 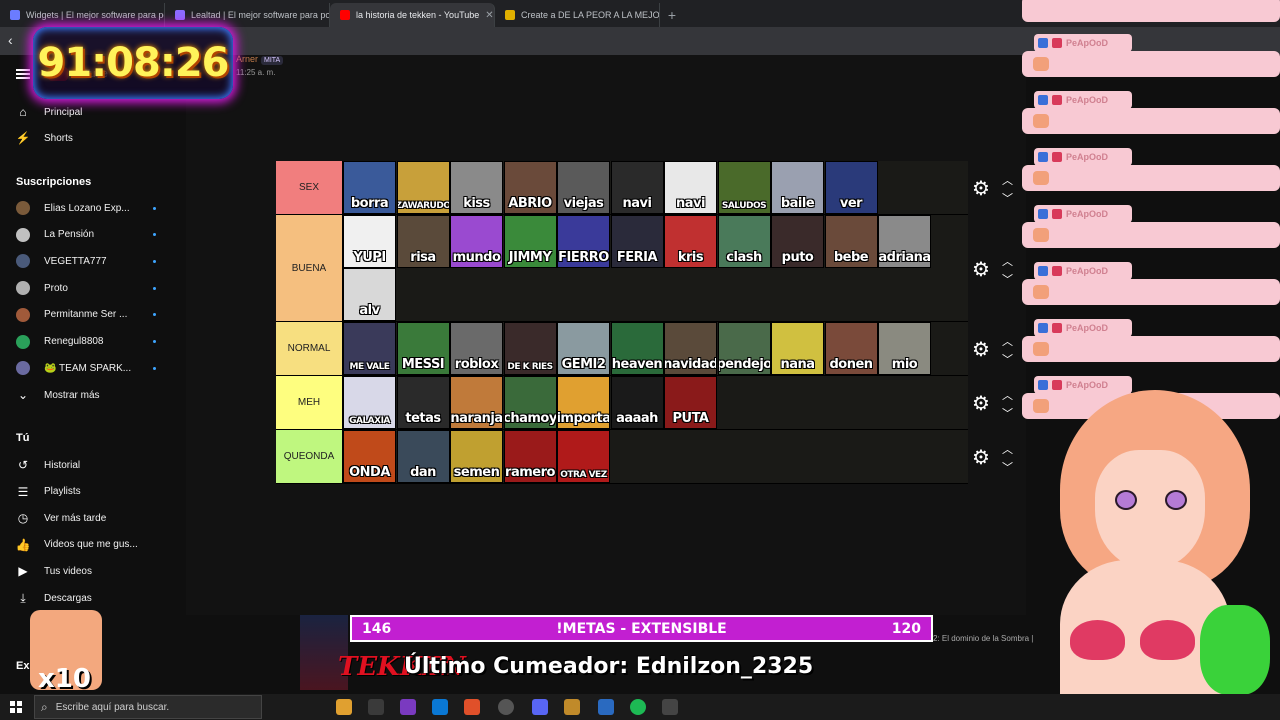 I want to click on tier-item: mundo, so click(x=476, y=241).